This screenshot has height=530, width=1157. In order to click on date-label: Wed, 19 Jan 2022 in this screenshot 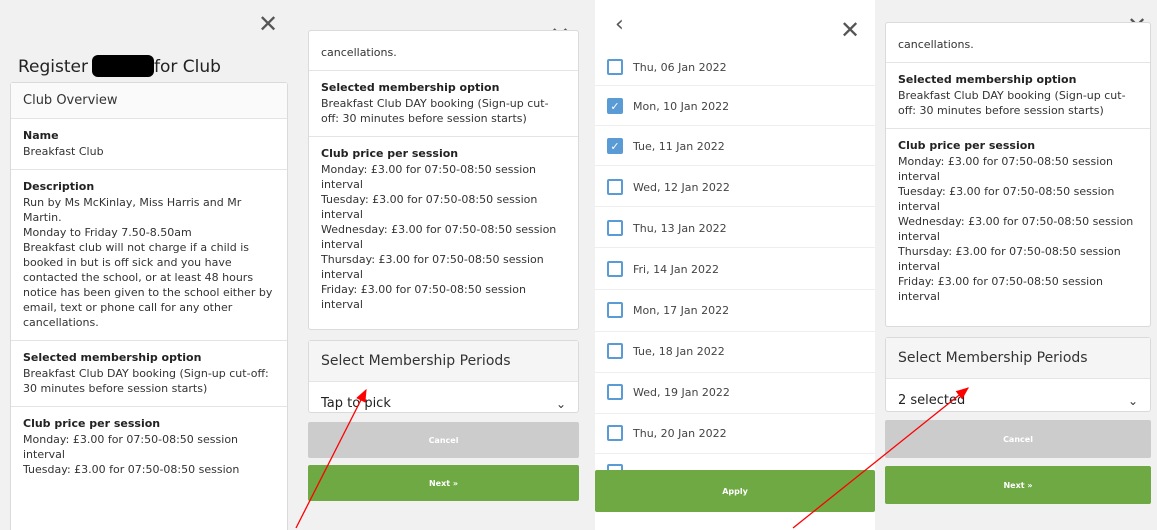, I will do `click(681, 392)`.